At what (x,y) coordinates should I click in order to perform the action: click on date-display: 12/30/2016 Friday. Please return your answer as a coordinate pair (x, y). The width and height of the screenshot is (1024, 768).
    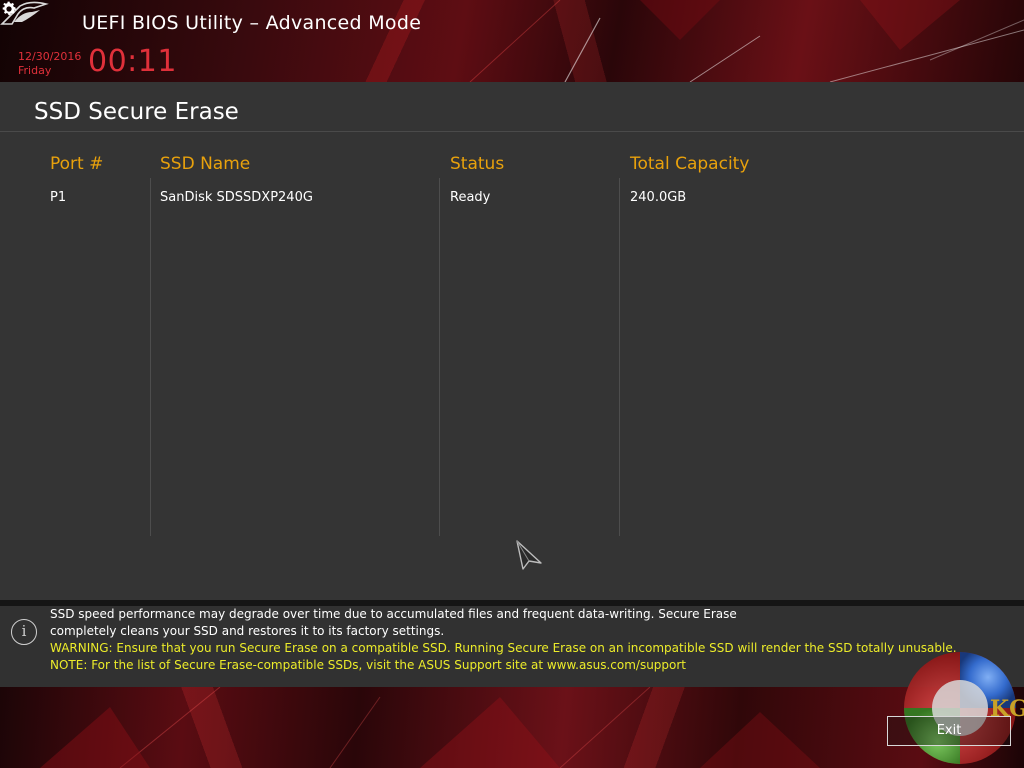
    Looking at the image, I should click on (49, 64).